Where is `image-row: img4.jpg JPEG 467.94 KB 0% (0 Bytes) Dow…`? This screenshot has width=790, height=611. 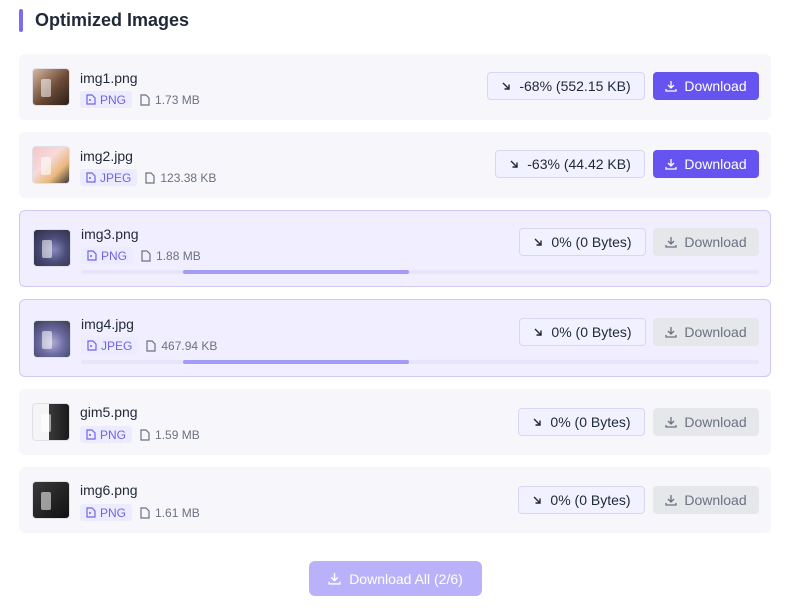
image-row: img4.jpg JPEG 467.94 KB 0% (0 Bytes) Dow… is located at coordinates (395, 338).